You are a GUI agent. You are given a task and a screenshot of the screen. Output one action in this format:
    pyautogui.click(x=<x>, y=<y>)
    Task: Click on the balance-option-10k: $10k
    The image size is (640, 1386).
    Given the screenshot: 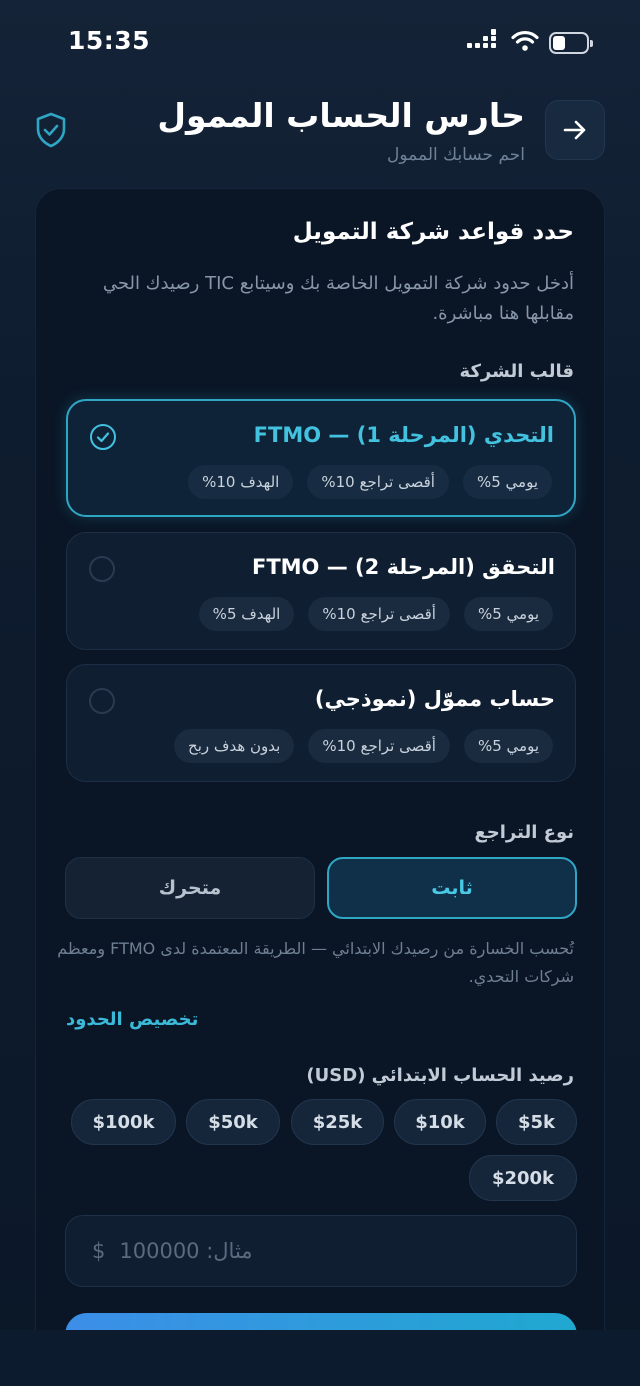 What is the action you would take?
    pyautogui.click(x=440, y=1122)
    